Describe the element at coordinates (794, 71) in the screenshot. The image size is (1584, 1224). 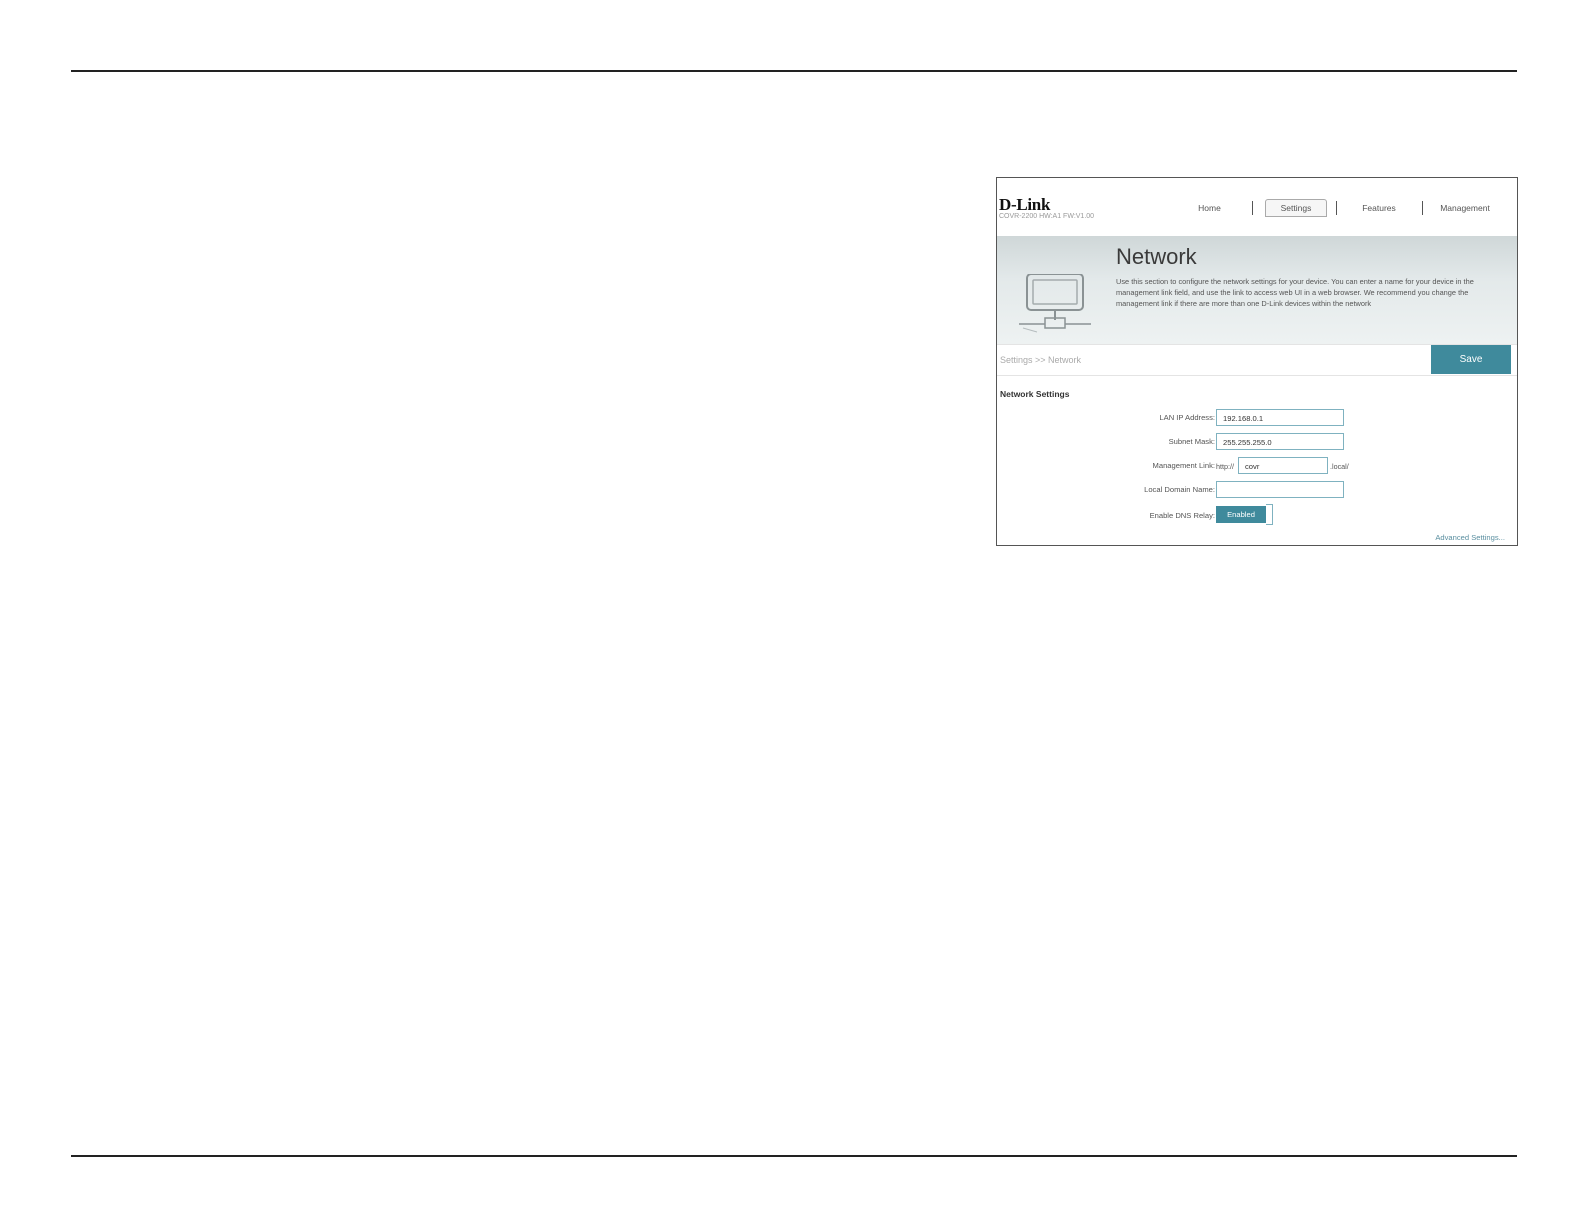
I see `top-rule` at that location.